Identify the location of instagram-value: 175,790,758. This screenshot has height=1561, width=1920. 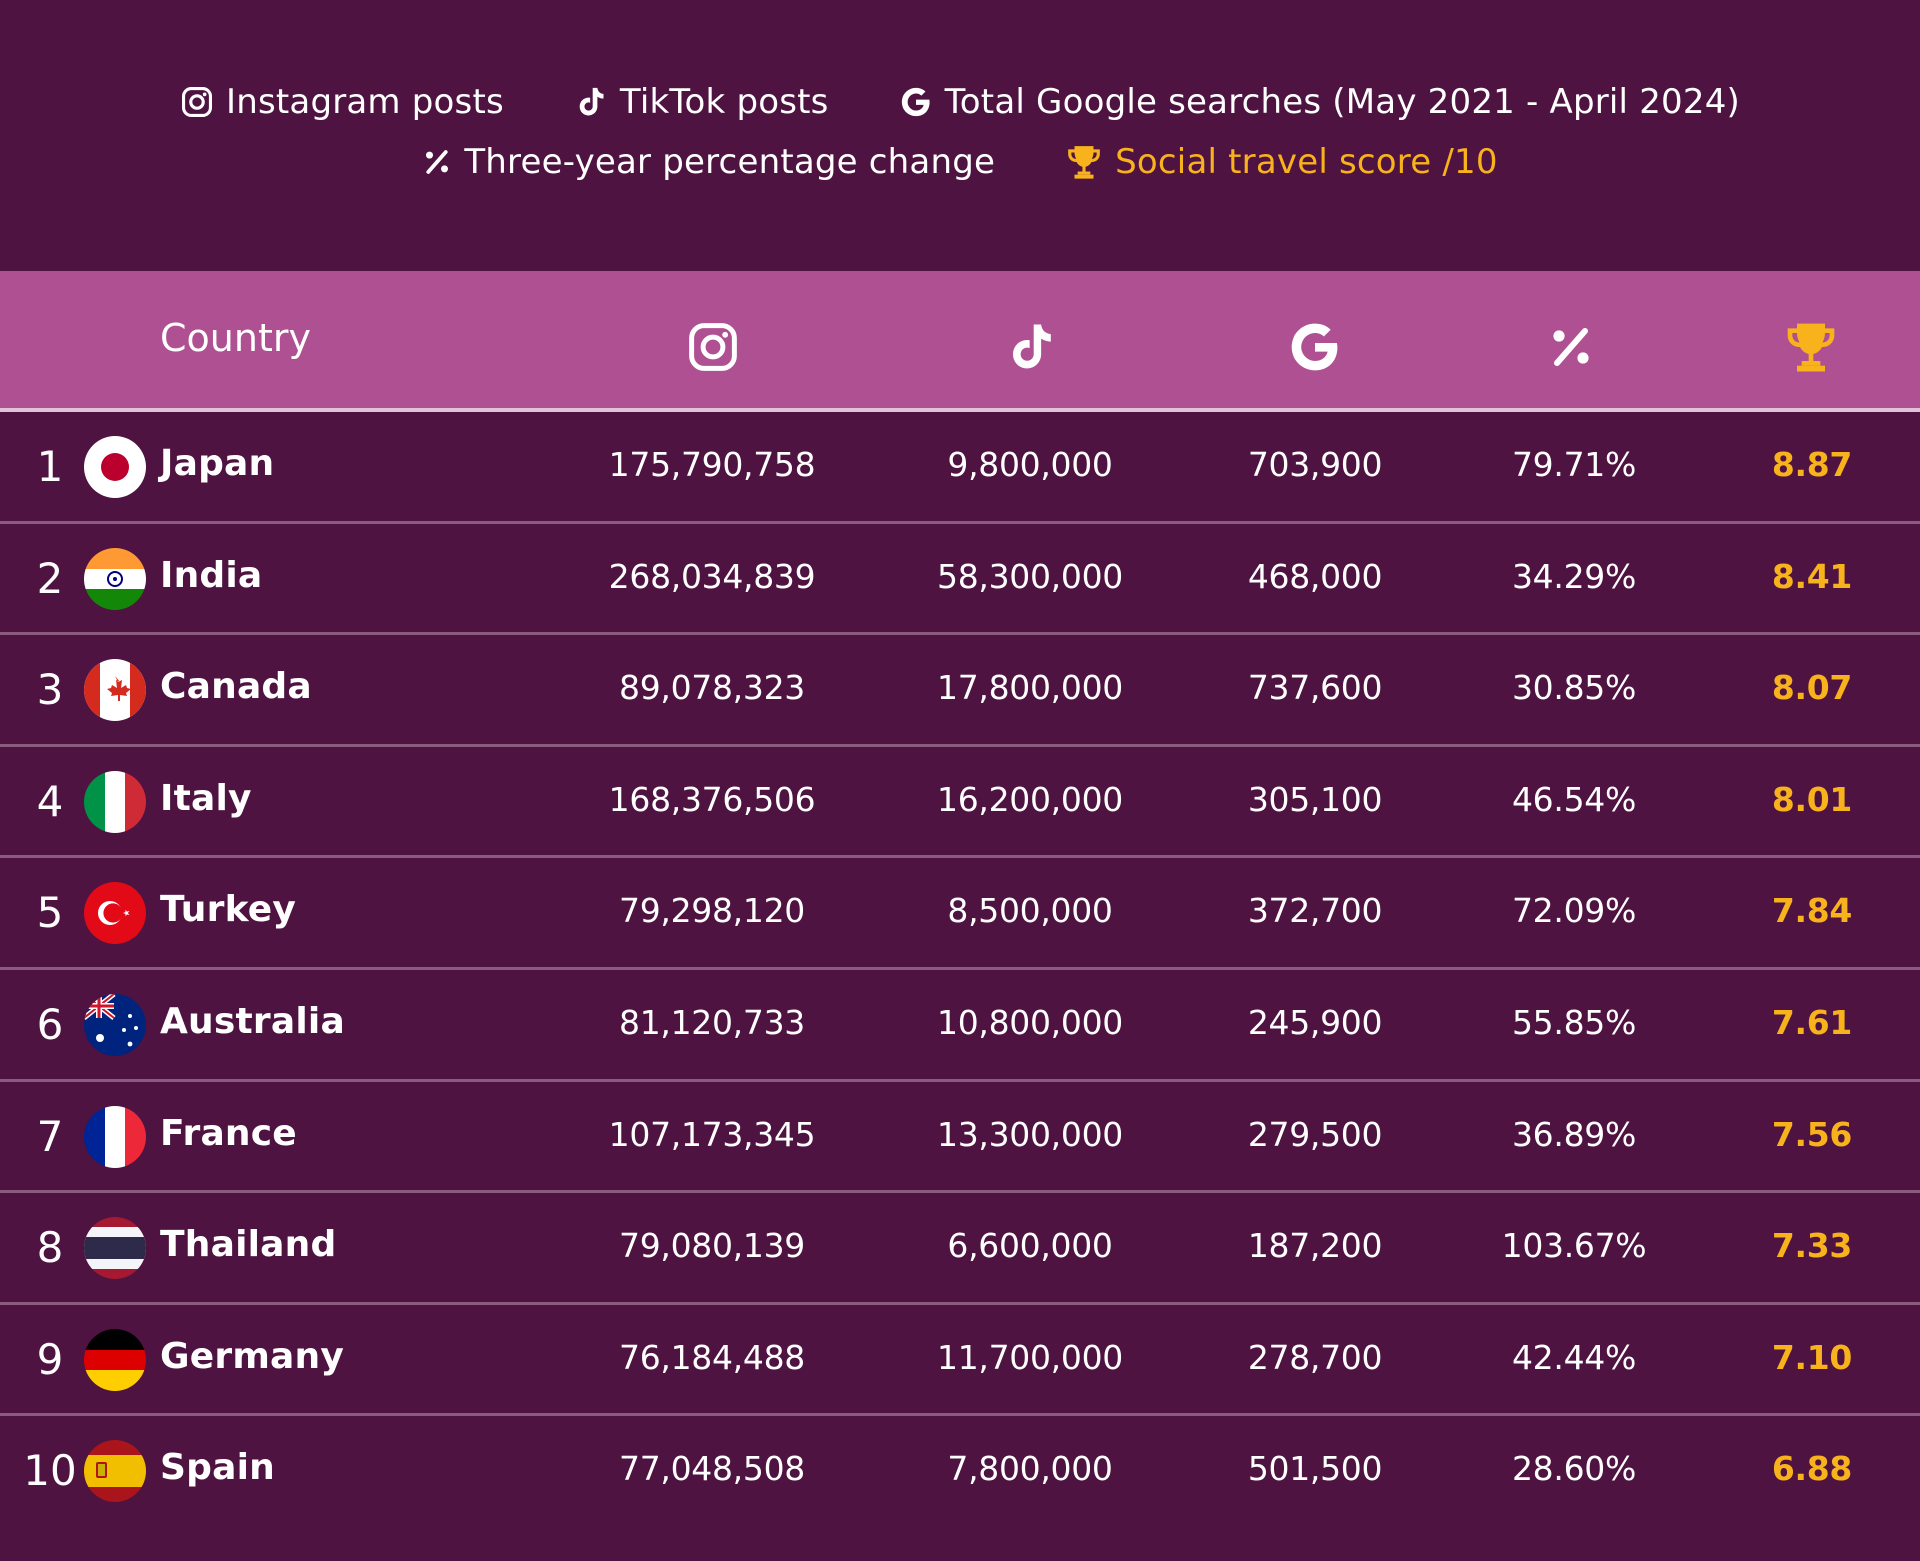
(712, 464).